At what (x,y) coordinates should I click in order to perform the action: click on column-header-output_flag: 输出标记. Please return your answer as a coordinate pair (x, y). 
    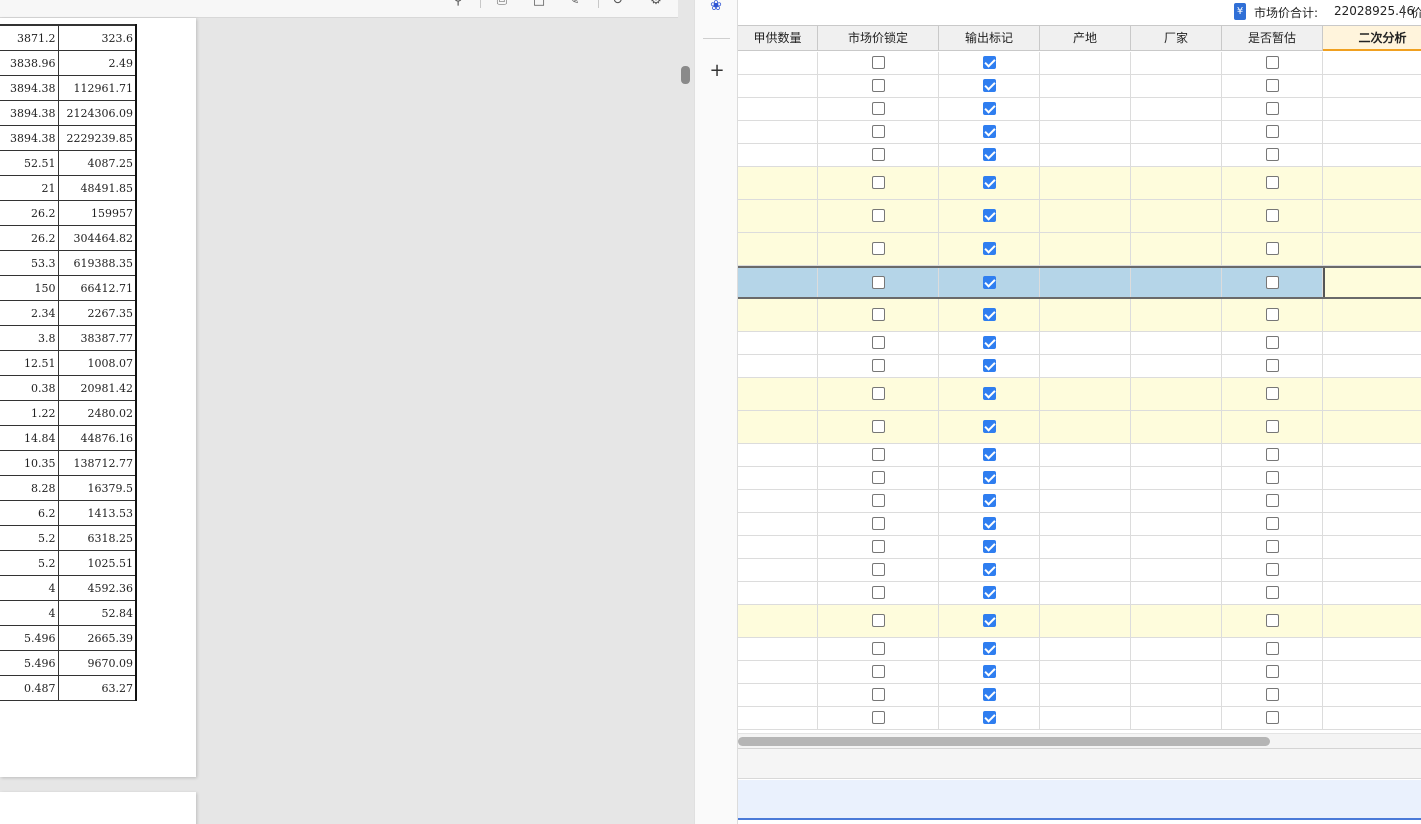
    Looking at the image, I should click on (989, 38).